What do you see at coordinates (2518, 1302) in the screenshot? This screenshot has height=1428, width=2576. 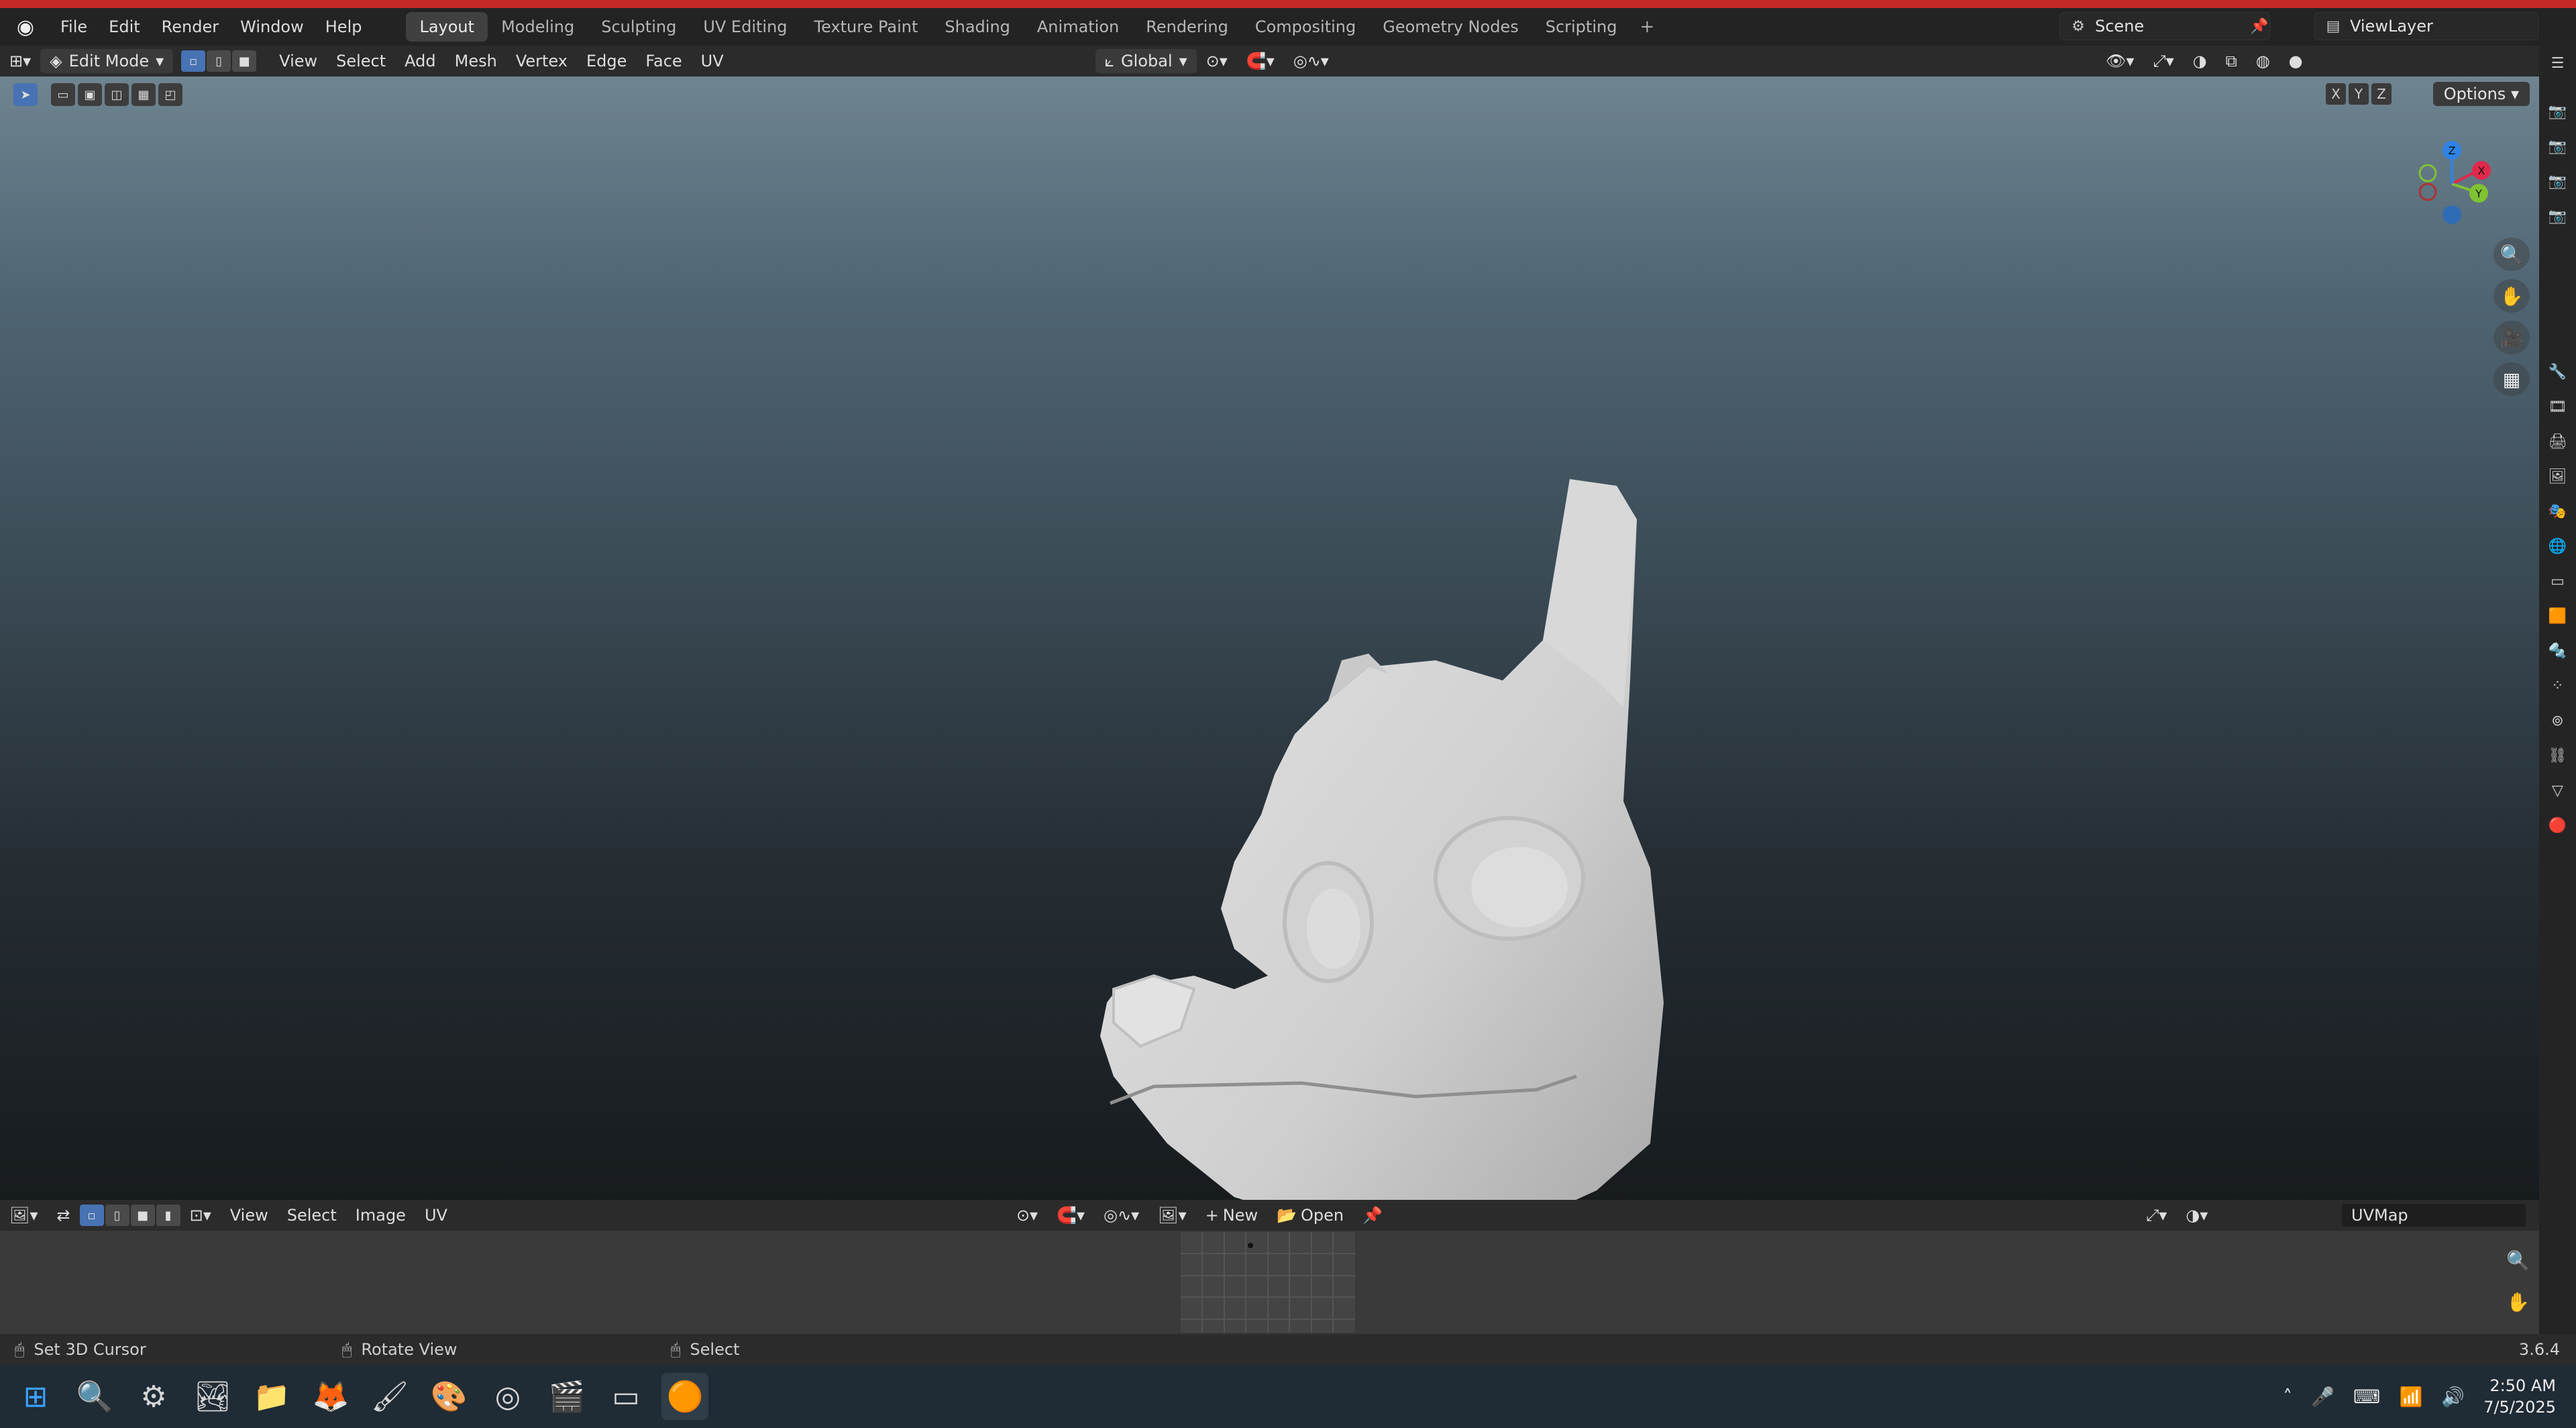 I see `uv-pan-hand-icon: ✋` at bounding box center [2518, 1302].